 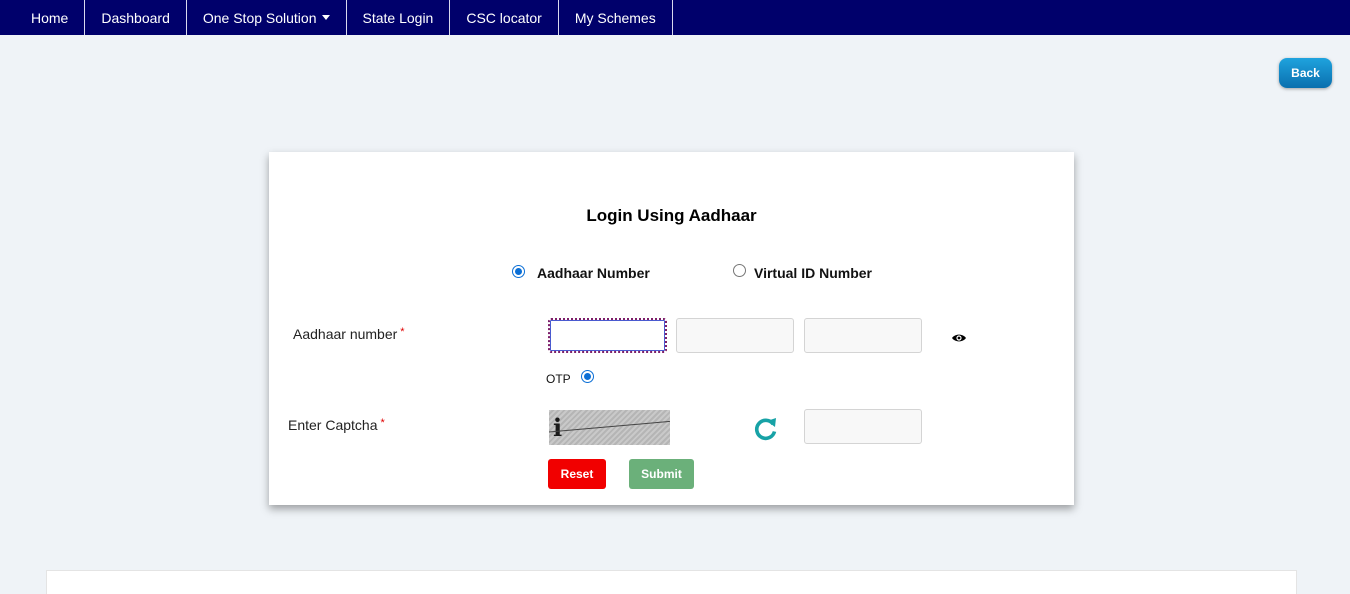 I want to click on aadhaar-part1-input, so click(x=607, y=335).